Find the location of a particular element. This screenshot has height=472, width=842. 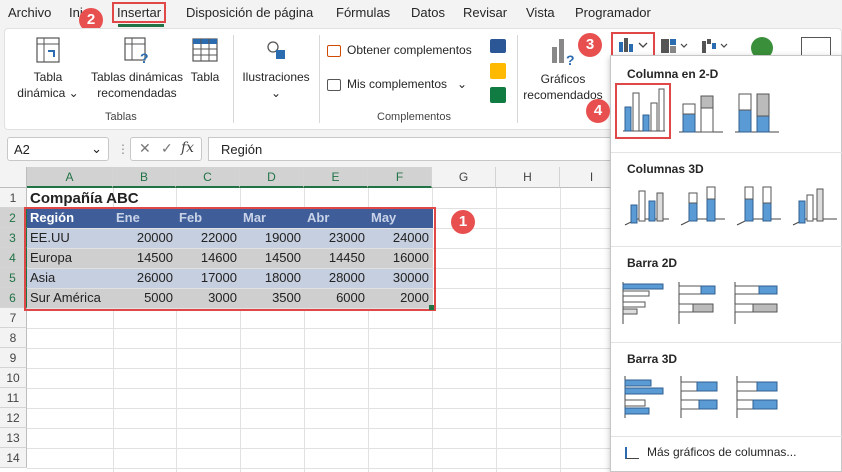

3d-percent-stacked-bar-icon is located at coordinates (757, 397).